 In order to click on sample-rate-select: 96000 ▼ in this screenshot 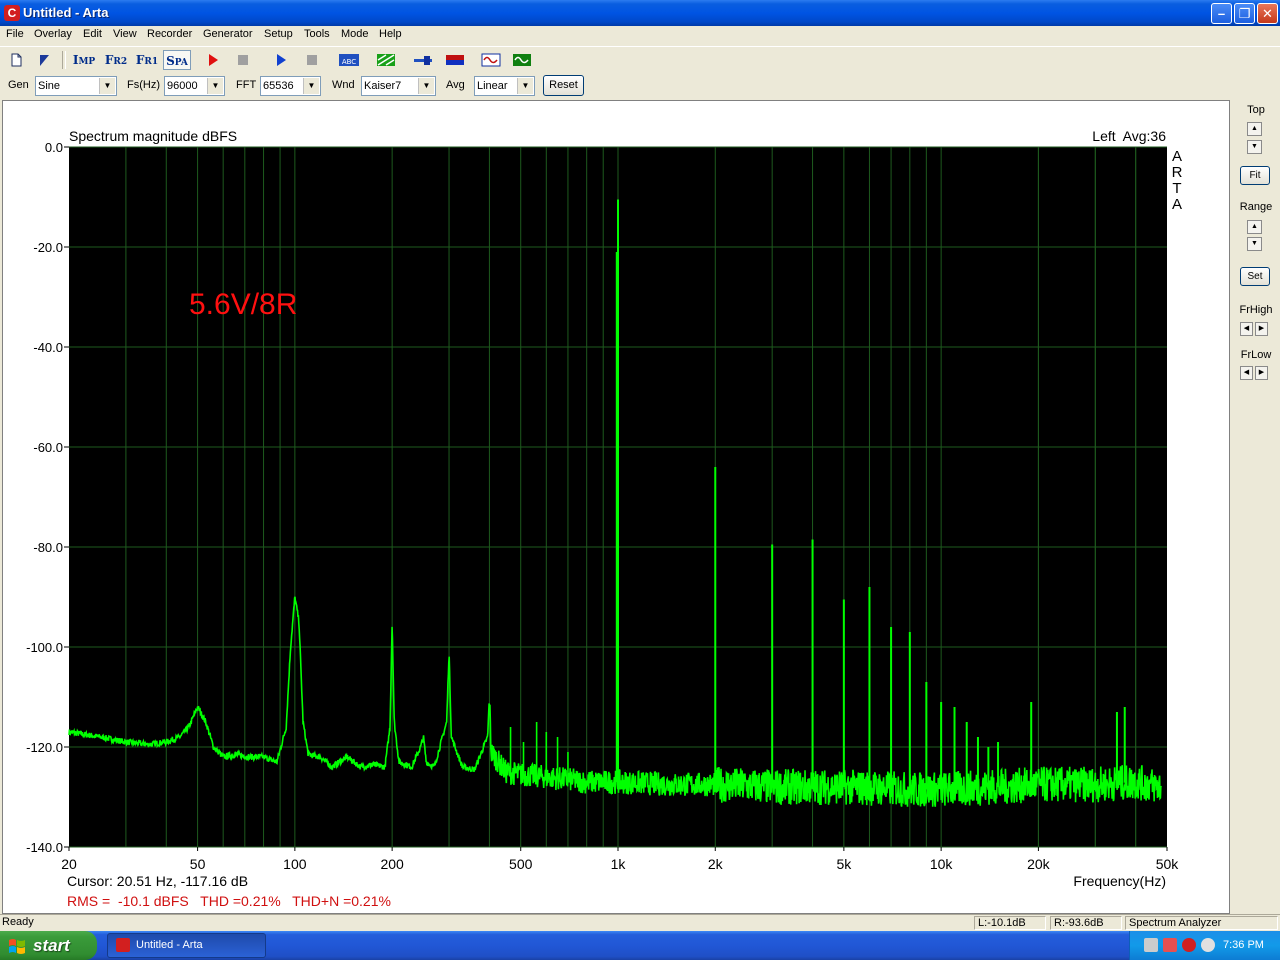, I will do `click(194, 86)`.